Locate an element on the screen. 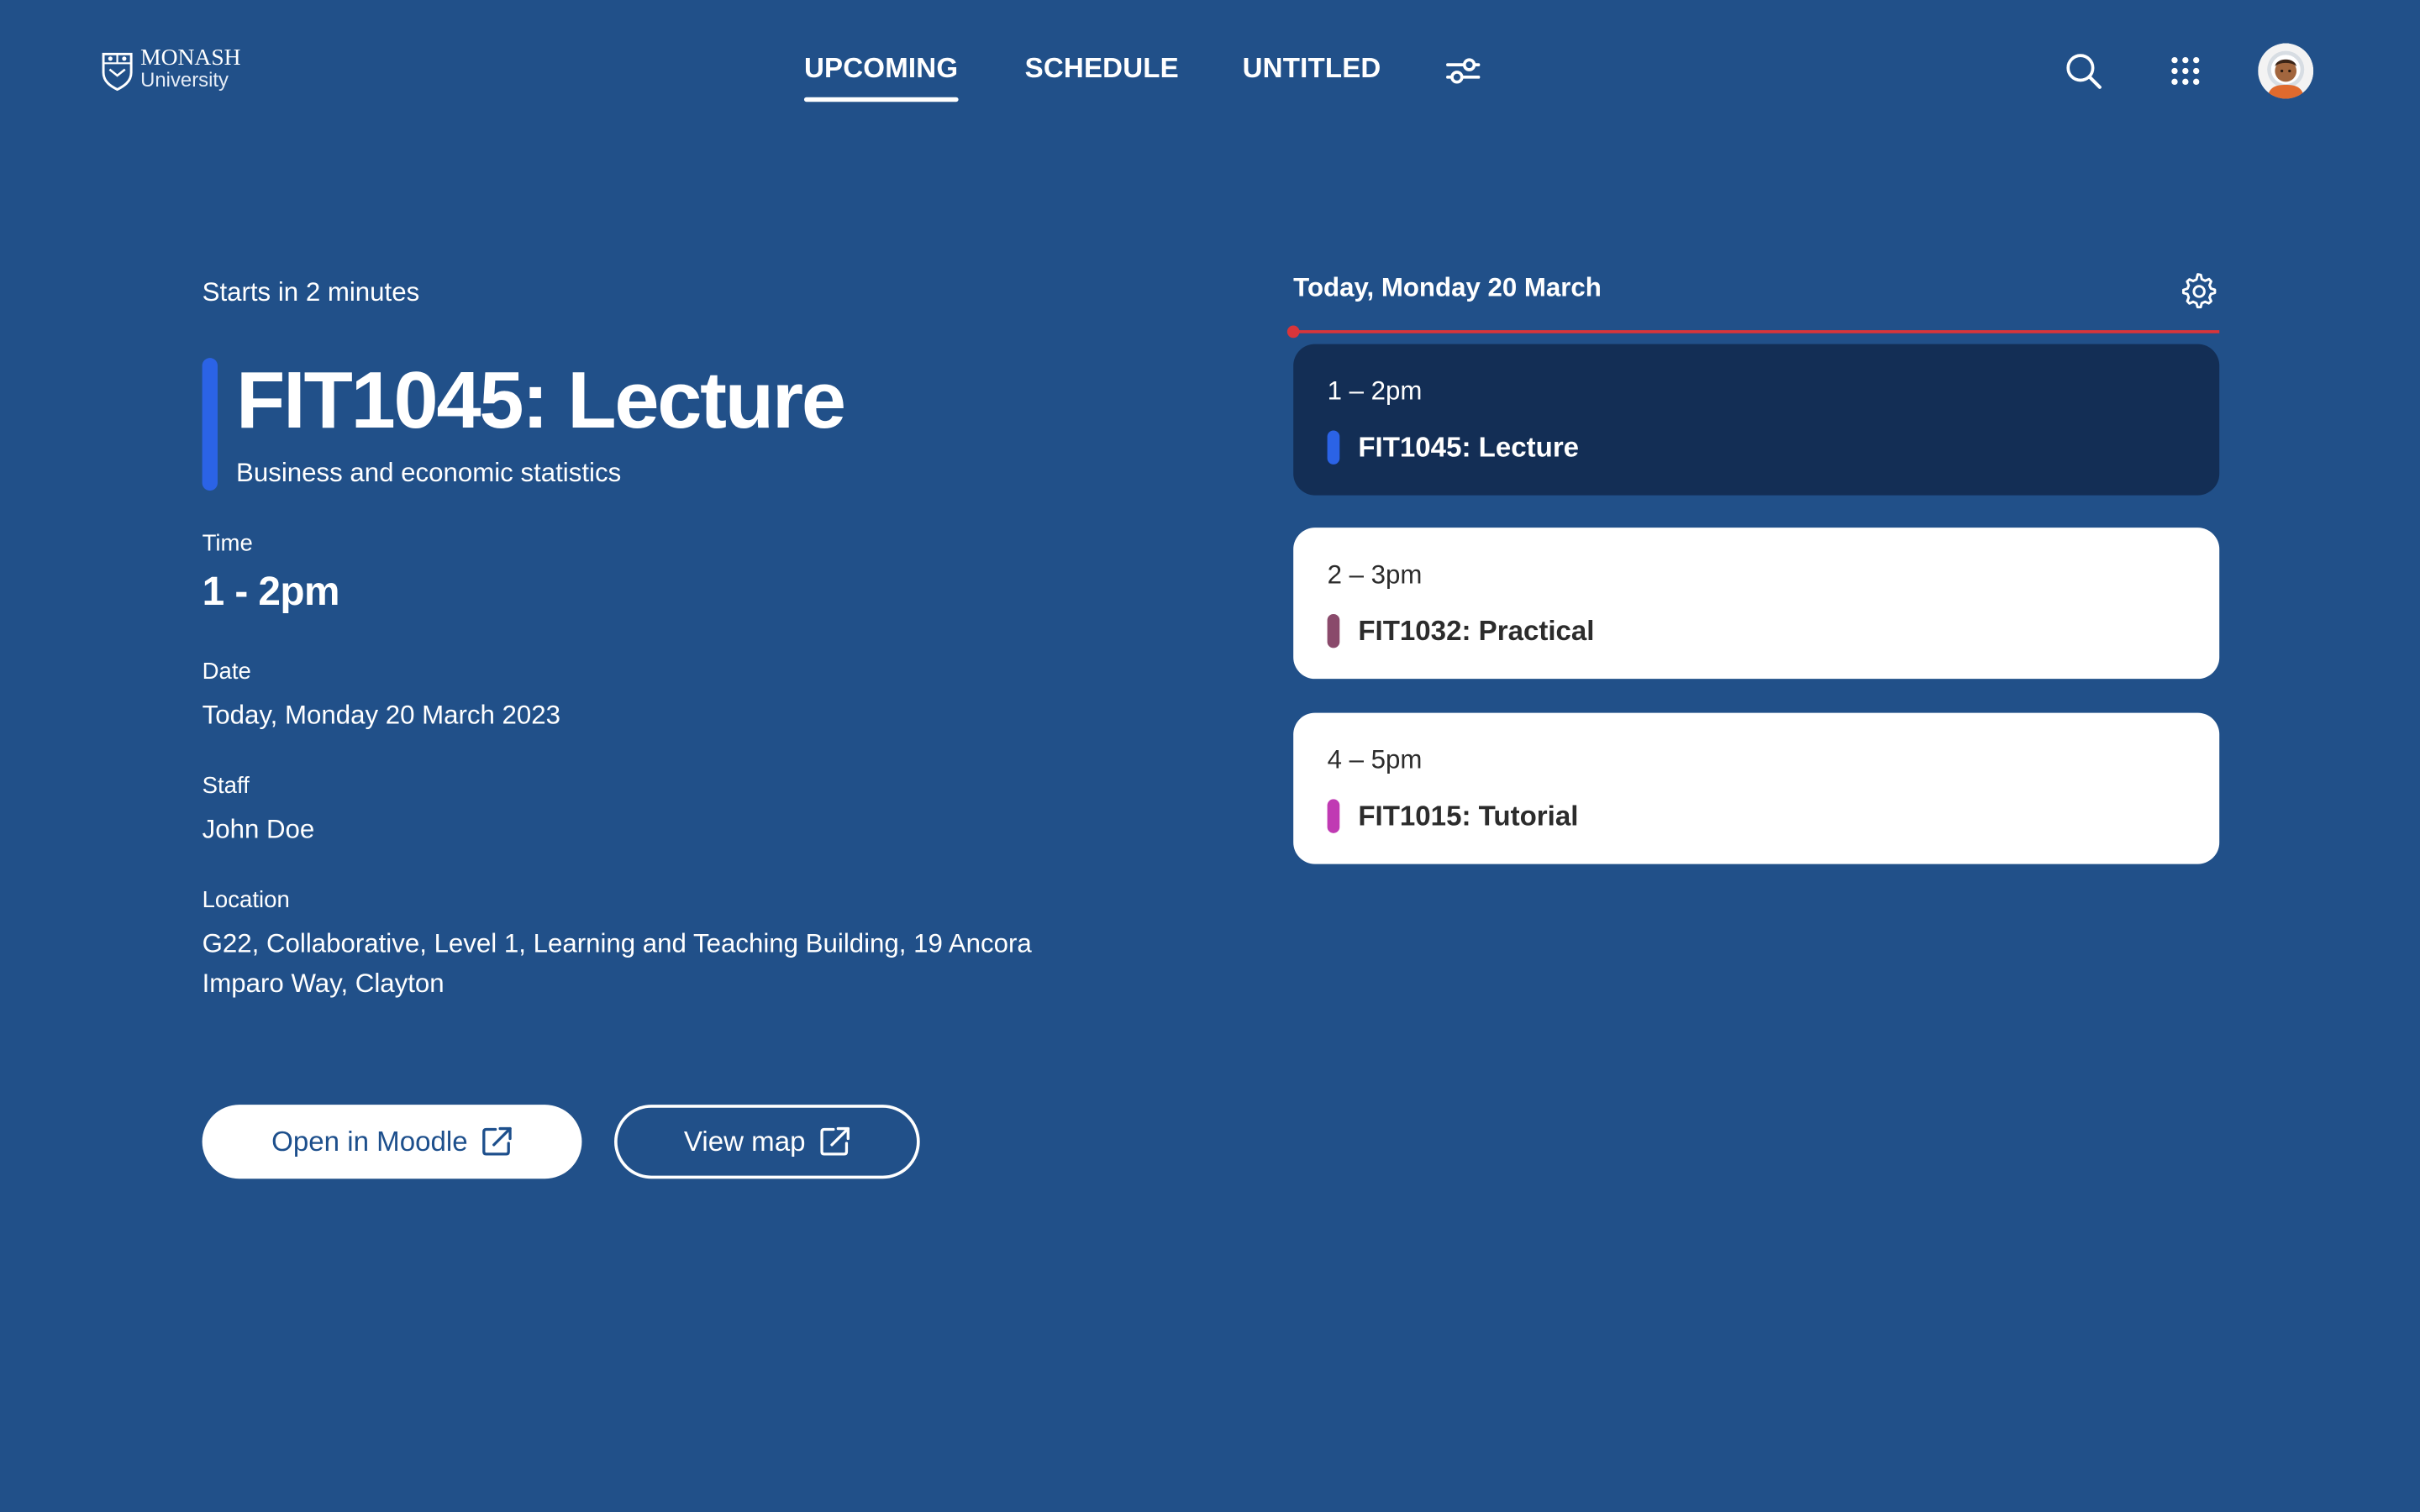 The height and width of the screenshot is (1512, 2420). avatar-icon is located at coordinates (2286, 71).